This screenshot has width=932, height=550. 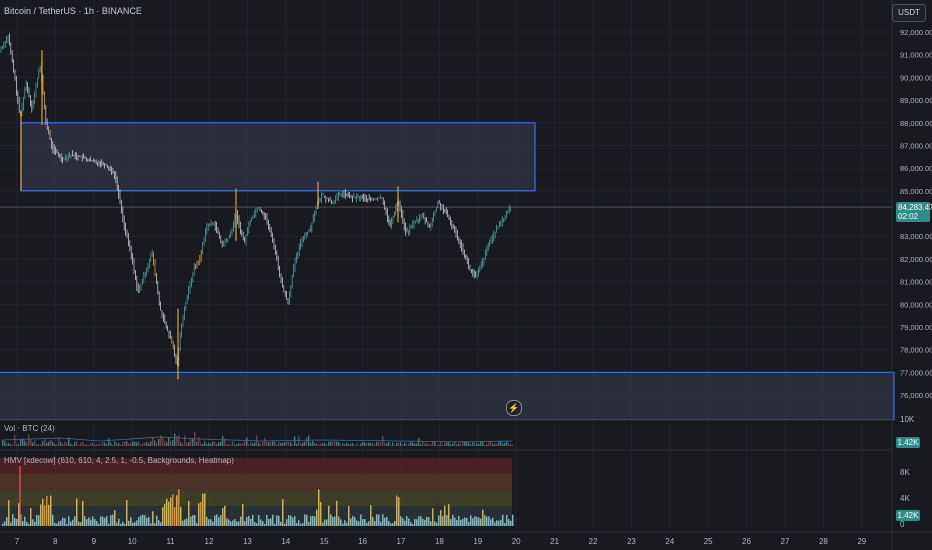 I want to click on price-tick-label: 79,000.00, so click(x=916, y=327).